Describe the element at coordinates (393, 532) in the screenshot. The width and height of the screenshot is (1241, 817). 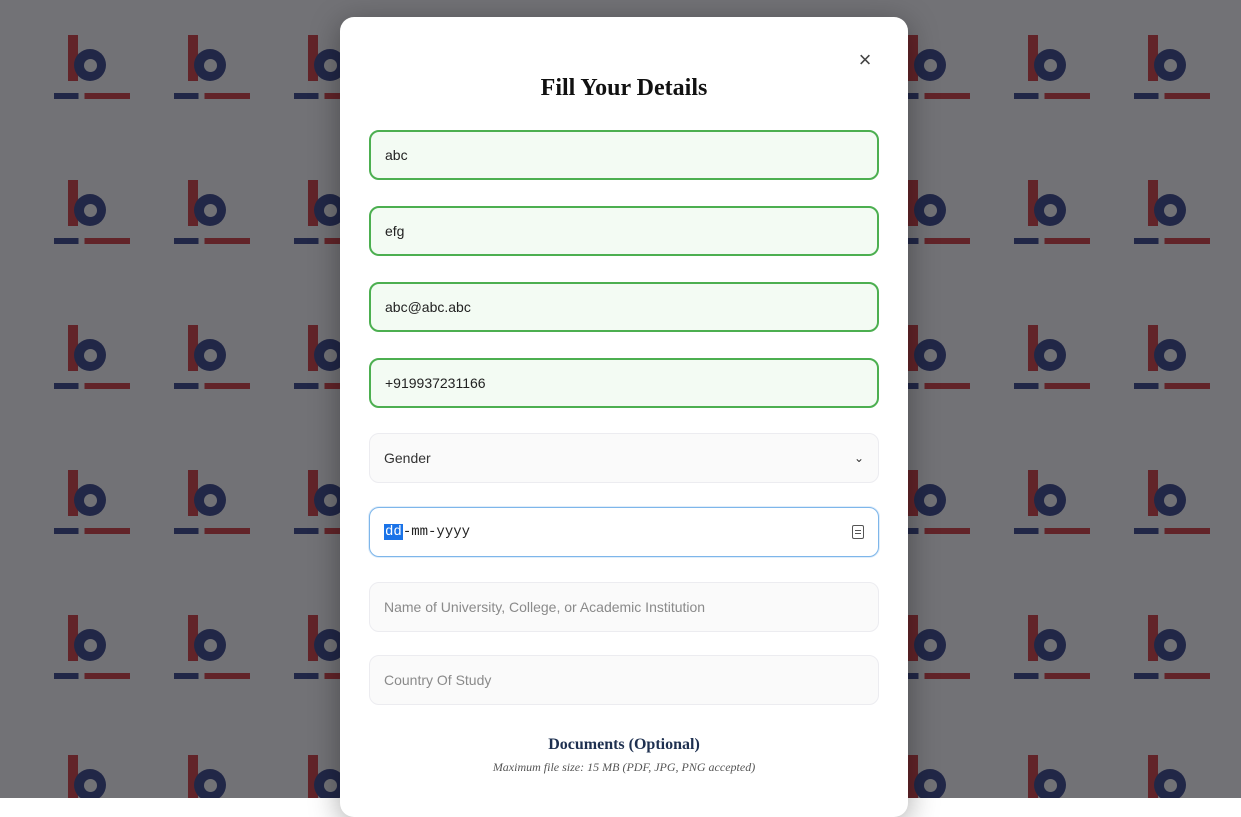
I see `date-day-segment: dd` at that location.